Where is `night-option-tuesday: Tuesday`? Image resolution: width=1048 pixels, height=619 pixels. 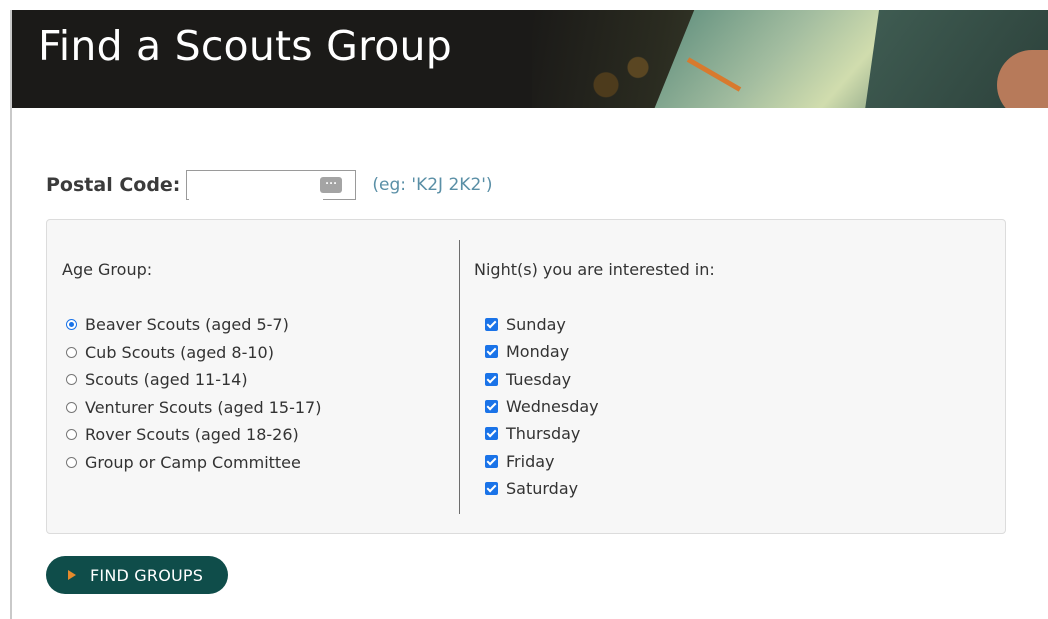 night-option-tuesday: Tuesday is located at coordinates (542, 379).